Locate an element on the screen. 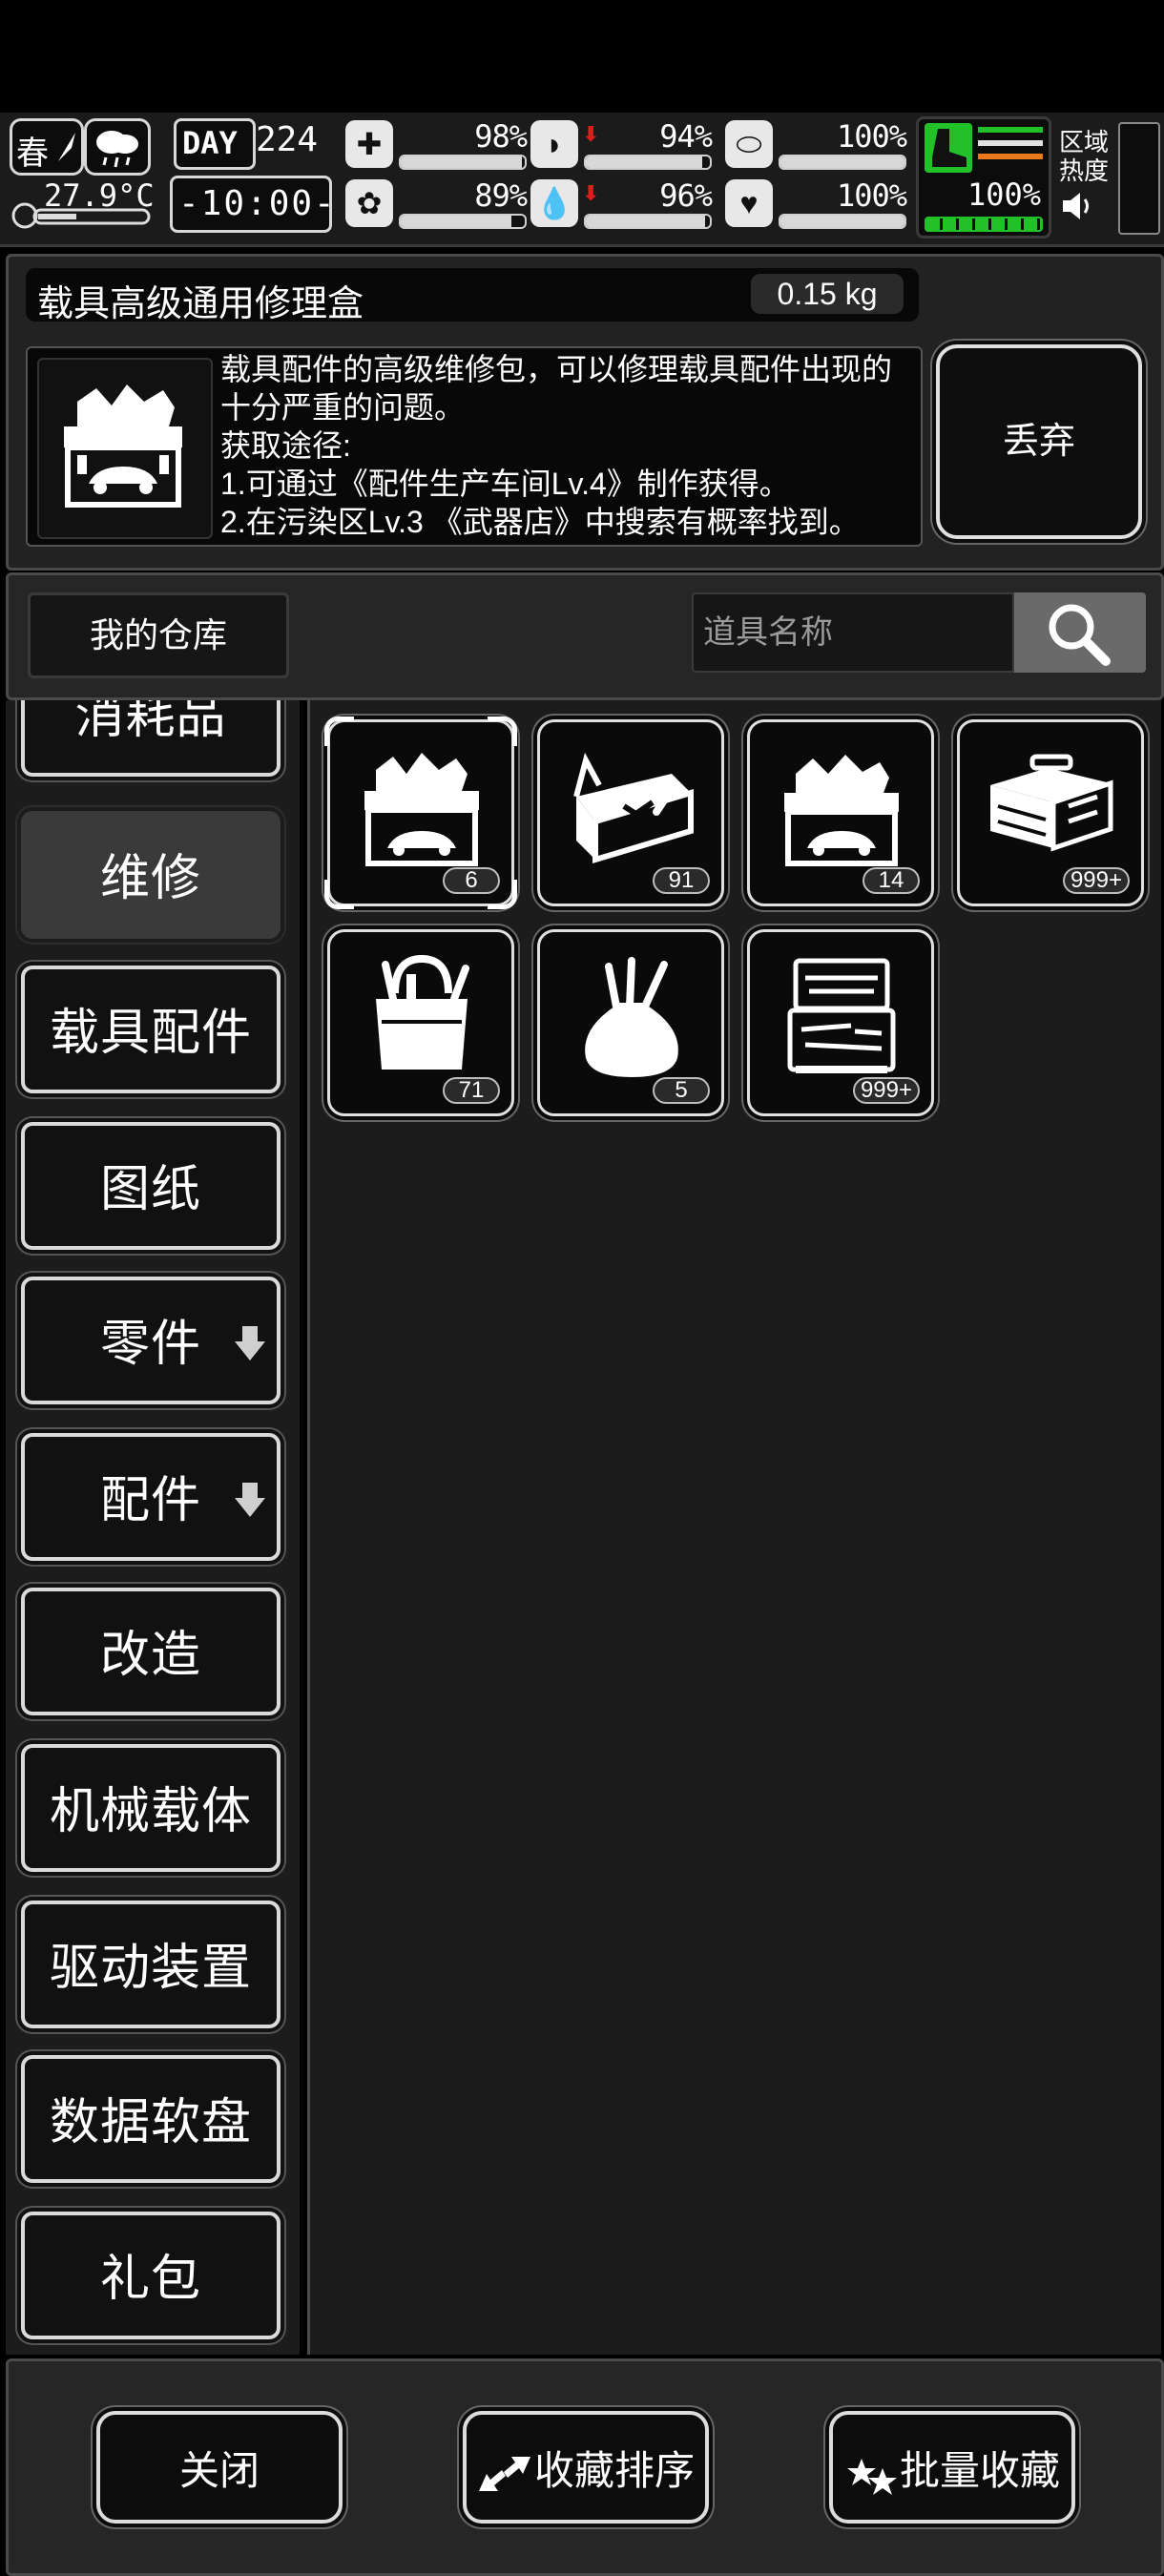  brain-icon: ✿ is located at coordinates (369, 203).